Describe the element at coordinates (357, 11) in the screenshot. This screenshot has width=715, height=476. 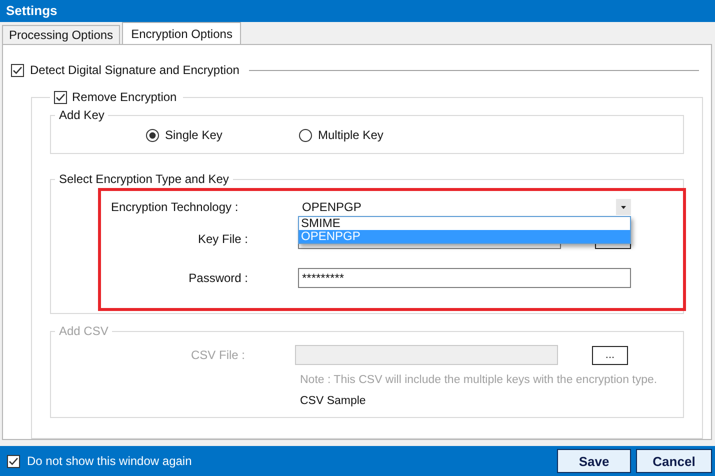
I see `window-title: Settings` at that location.